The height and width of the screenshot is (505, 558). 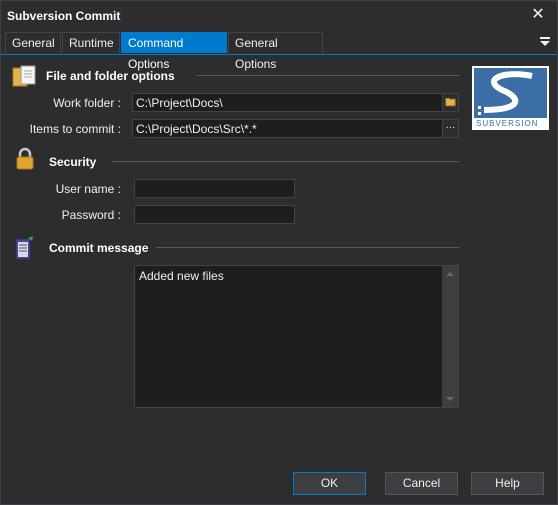 I want to click on window-title: Subversion Commit, so click(x=64, y=16).